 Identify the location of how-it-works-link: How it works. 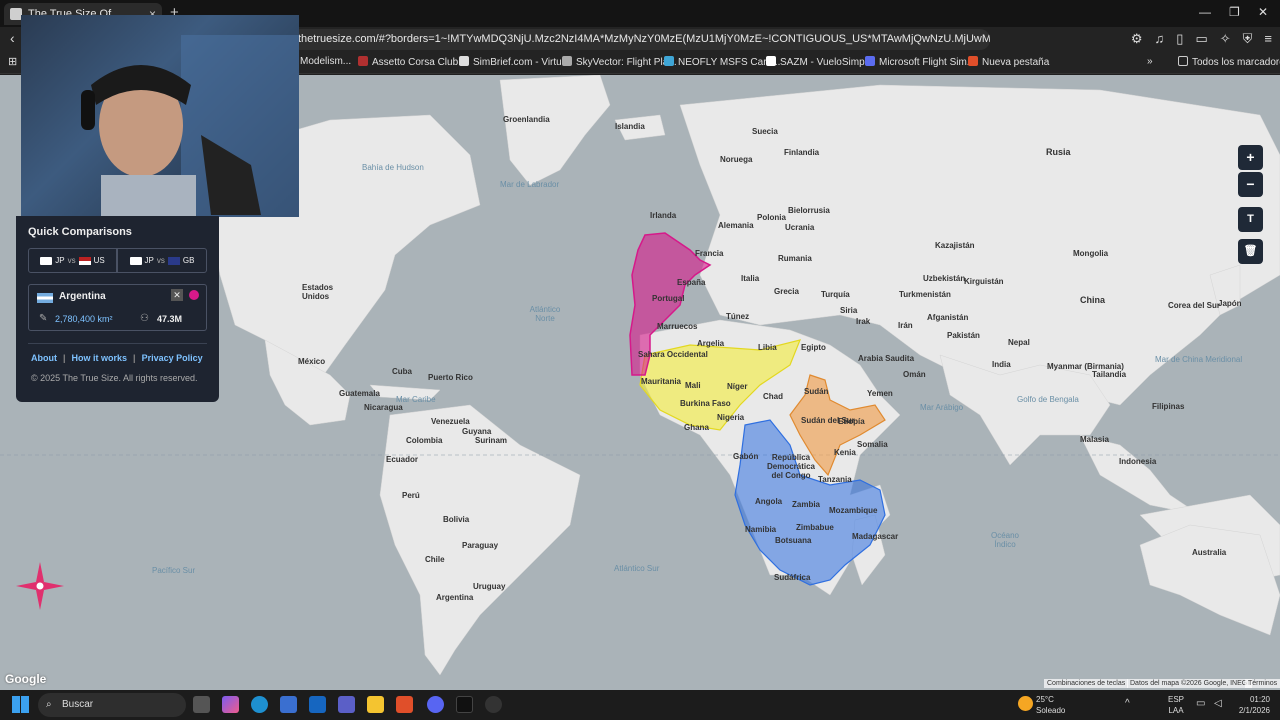
(100, 358).